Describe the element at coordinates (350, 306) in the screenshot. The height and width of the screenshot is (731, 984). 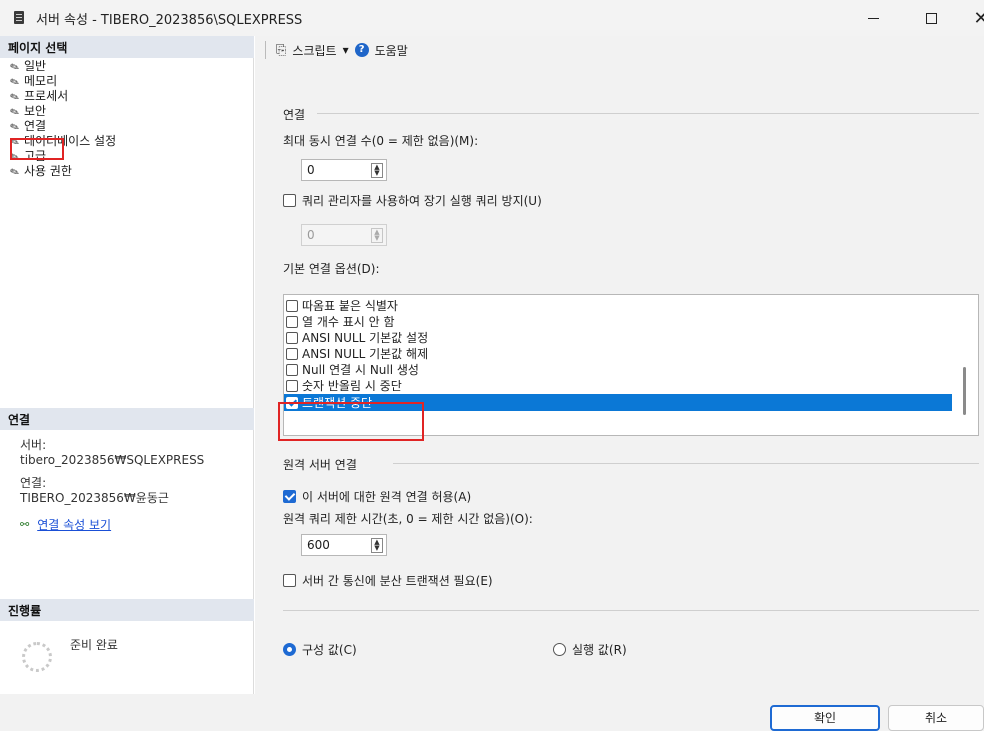
I see `option-label: 따옴표 붙은 식별자` at that location.